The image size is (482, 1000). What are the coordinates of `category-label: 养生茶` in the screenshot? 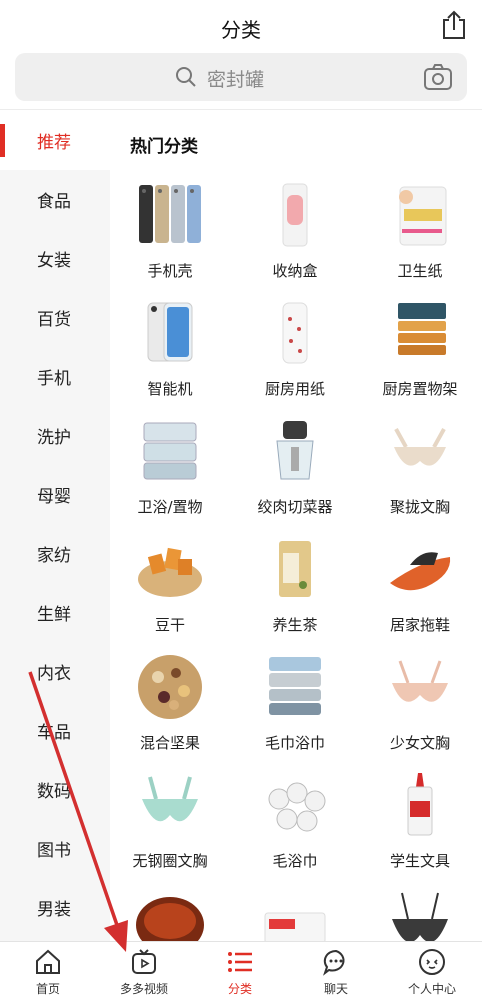 It's located at (295, 625).